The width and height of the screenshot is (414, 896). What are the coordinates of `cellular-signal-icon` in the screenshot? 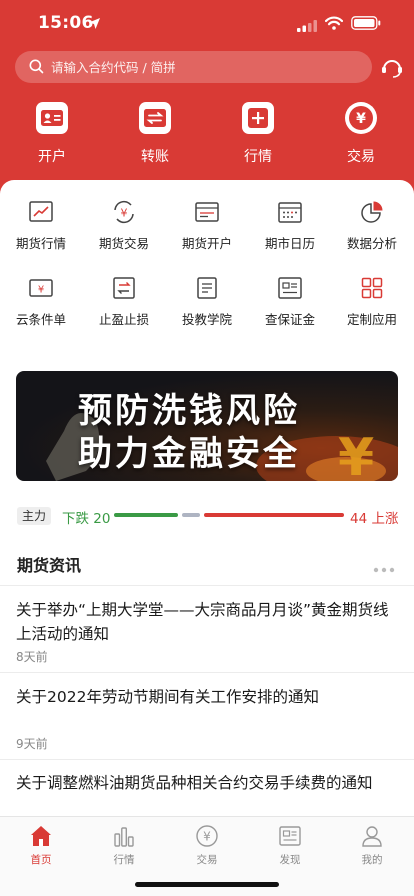 It's located at (307, 26).